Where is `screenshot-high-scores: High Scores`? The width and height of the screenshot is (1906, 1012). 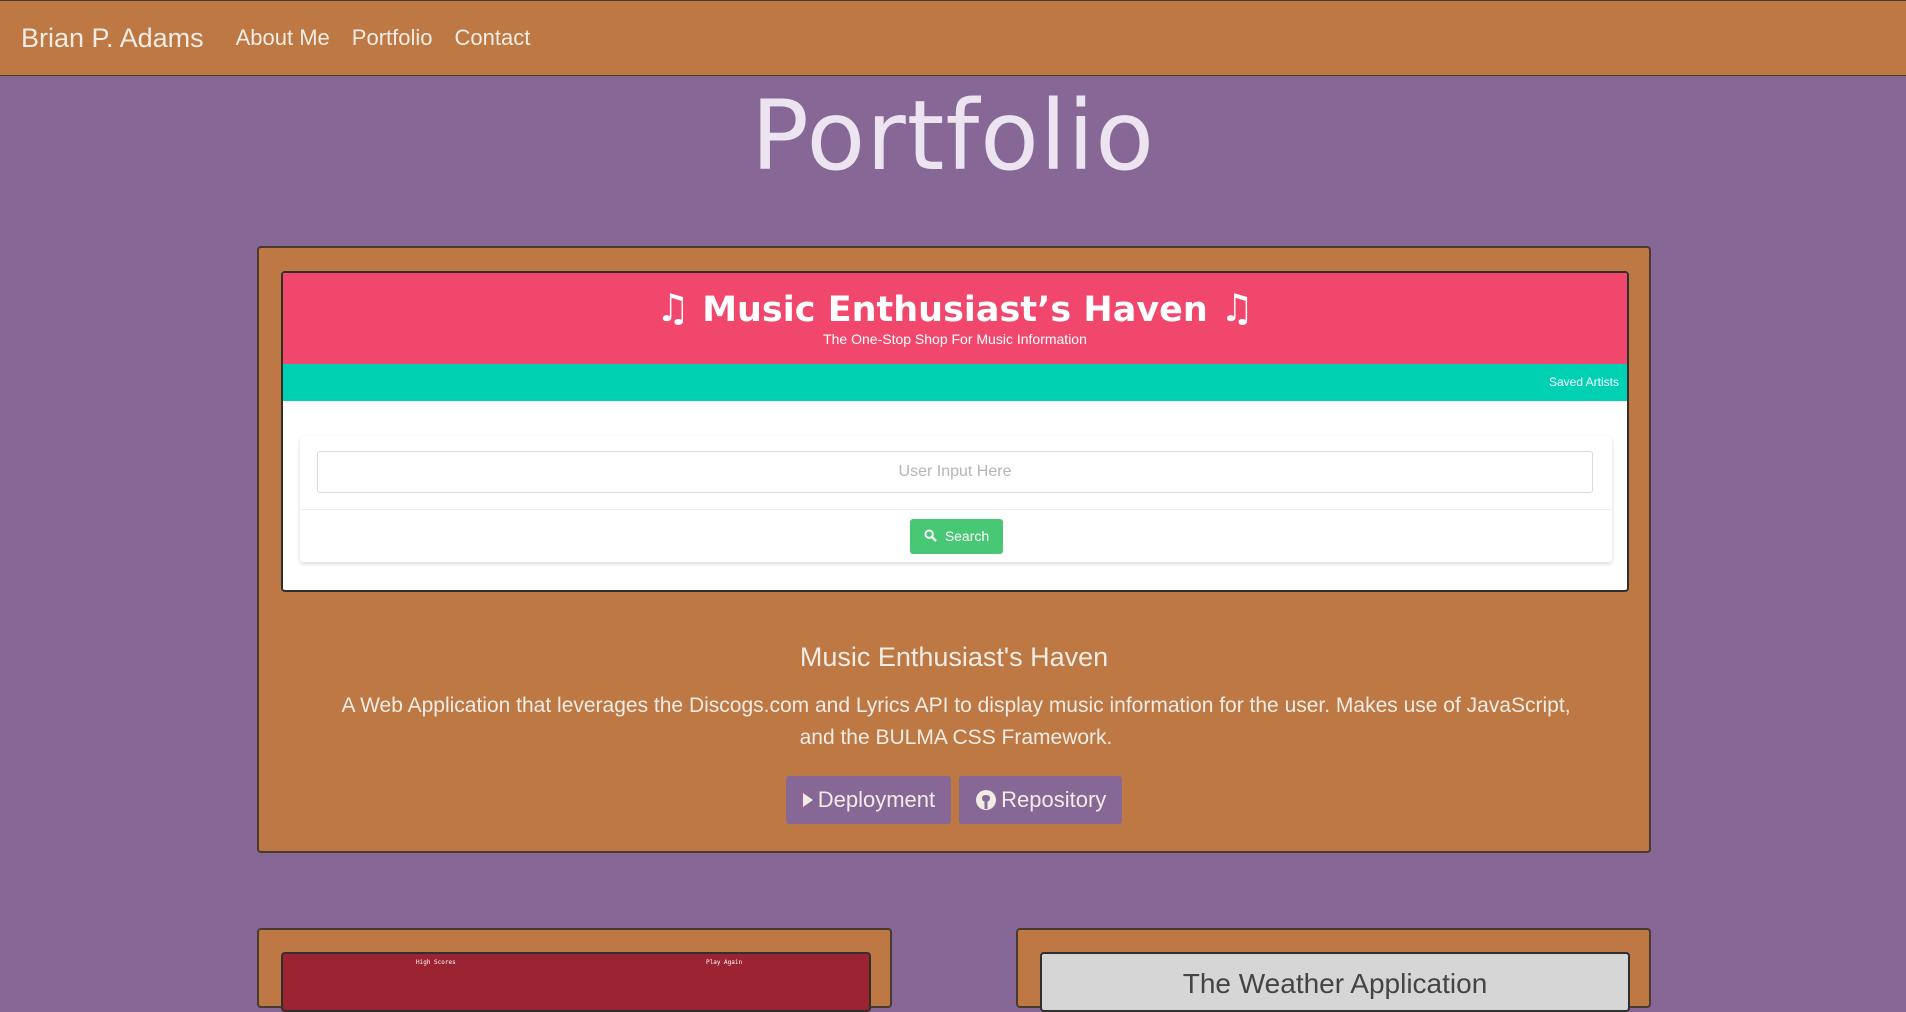
screenshot-high-scores: High Scores is located at coordinates (436, 962).